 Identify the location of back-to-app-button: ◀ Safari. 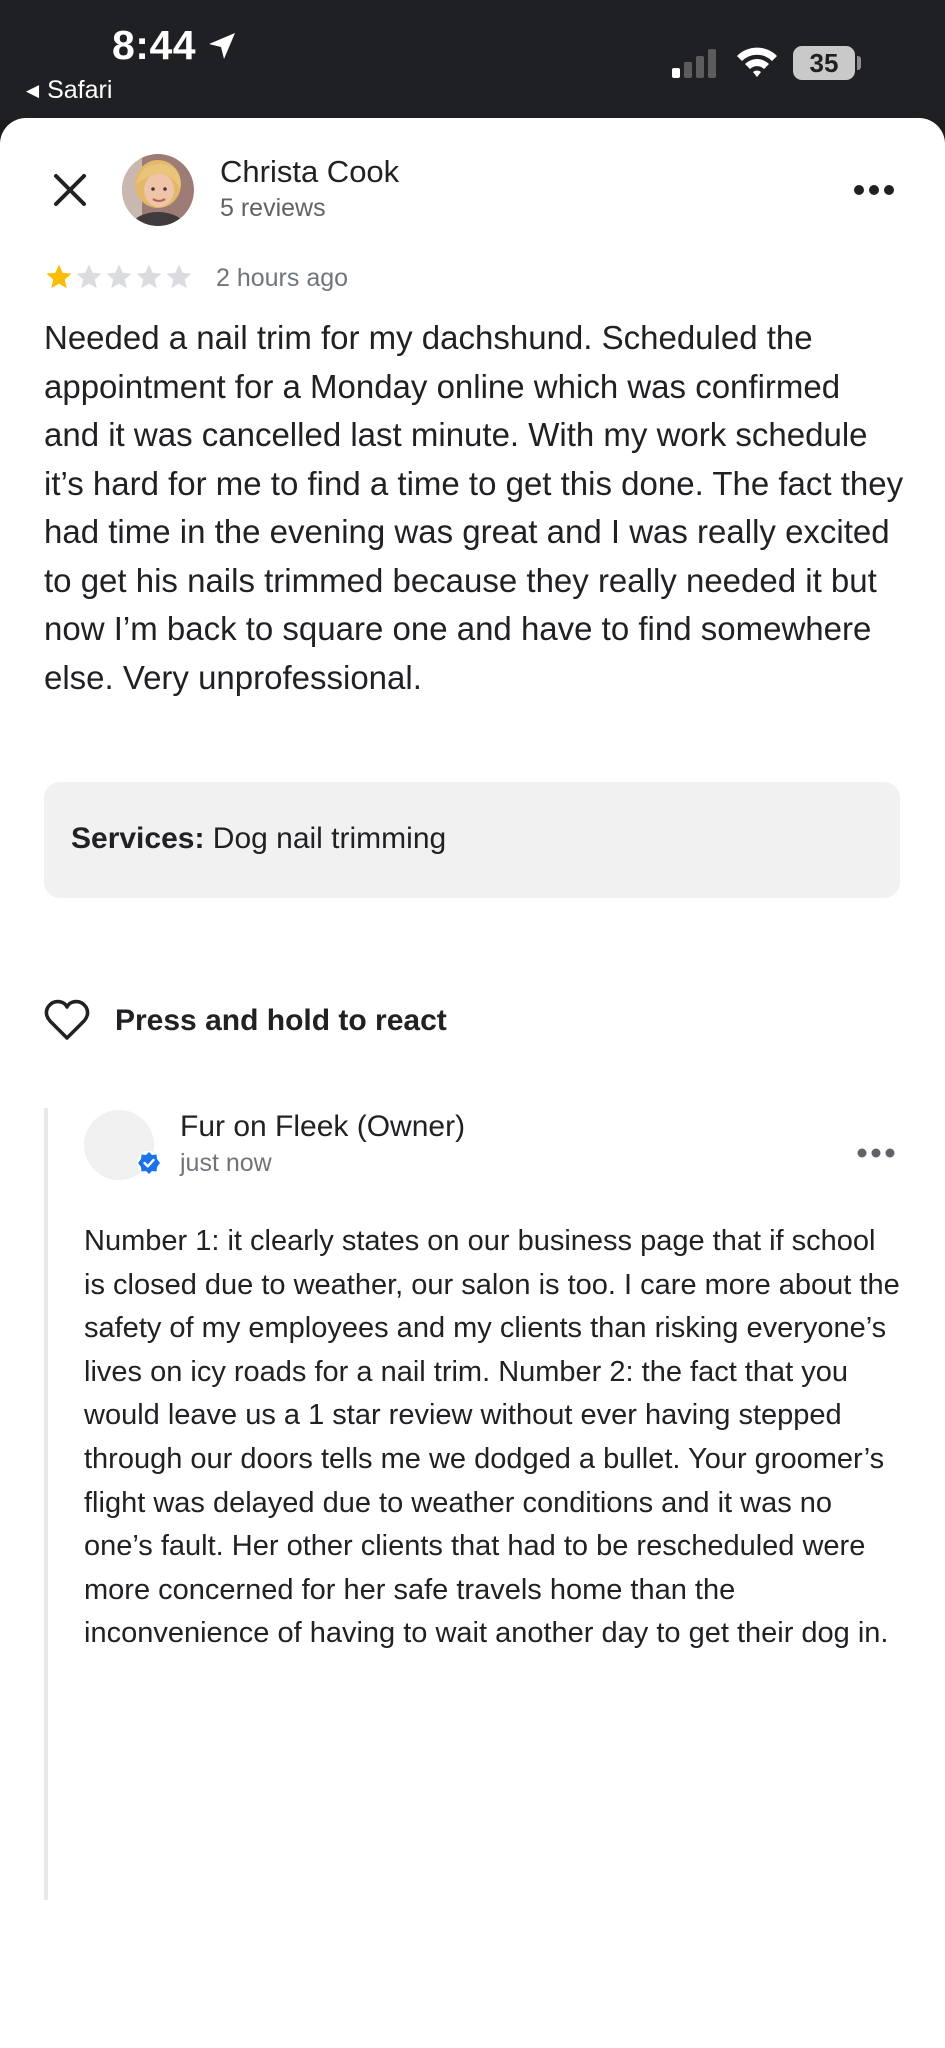
(69, 90).